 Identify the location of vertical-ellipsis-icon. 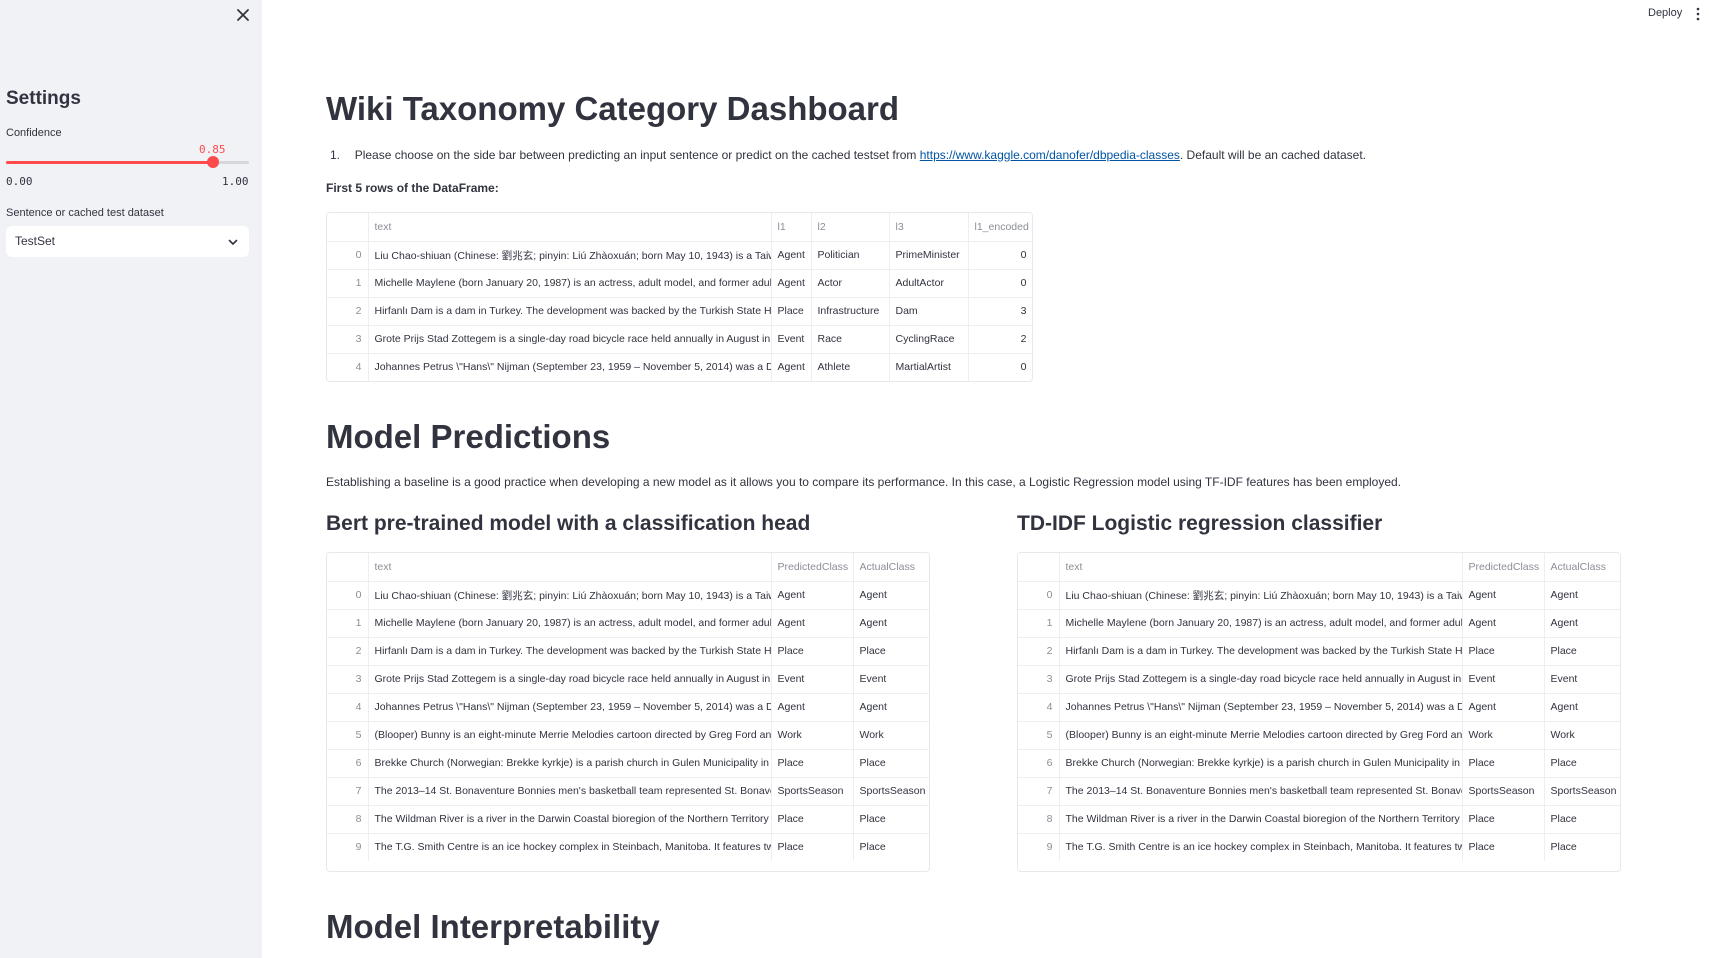
(1698, 14).